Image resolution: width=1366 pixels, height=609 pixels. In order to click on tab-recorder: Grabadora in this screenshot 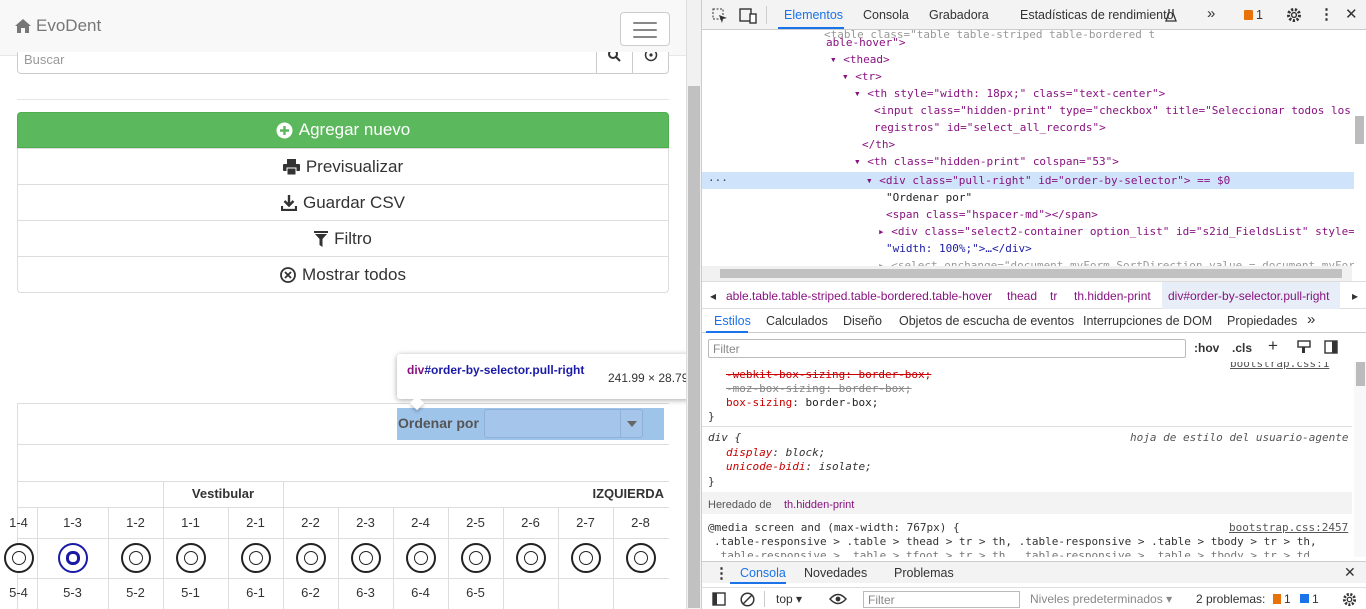, I will do `click(959, 15)`.